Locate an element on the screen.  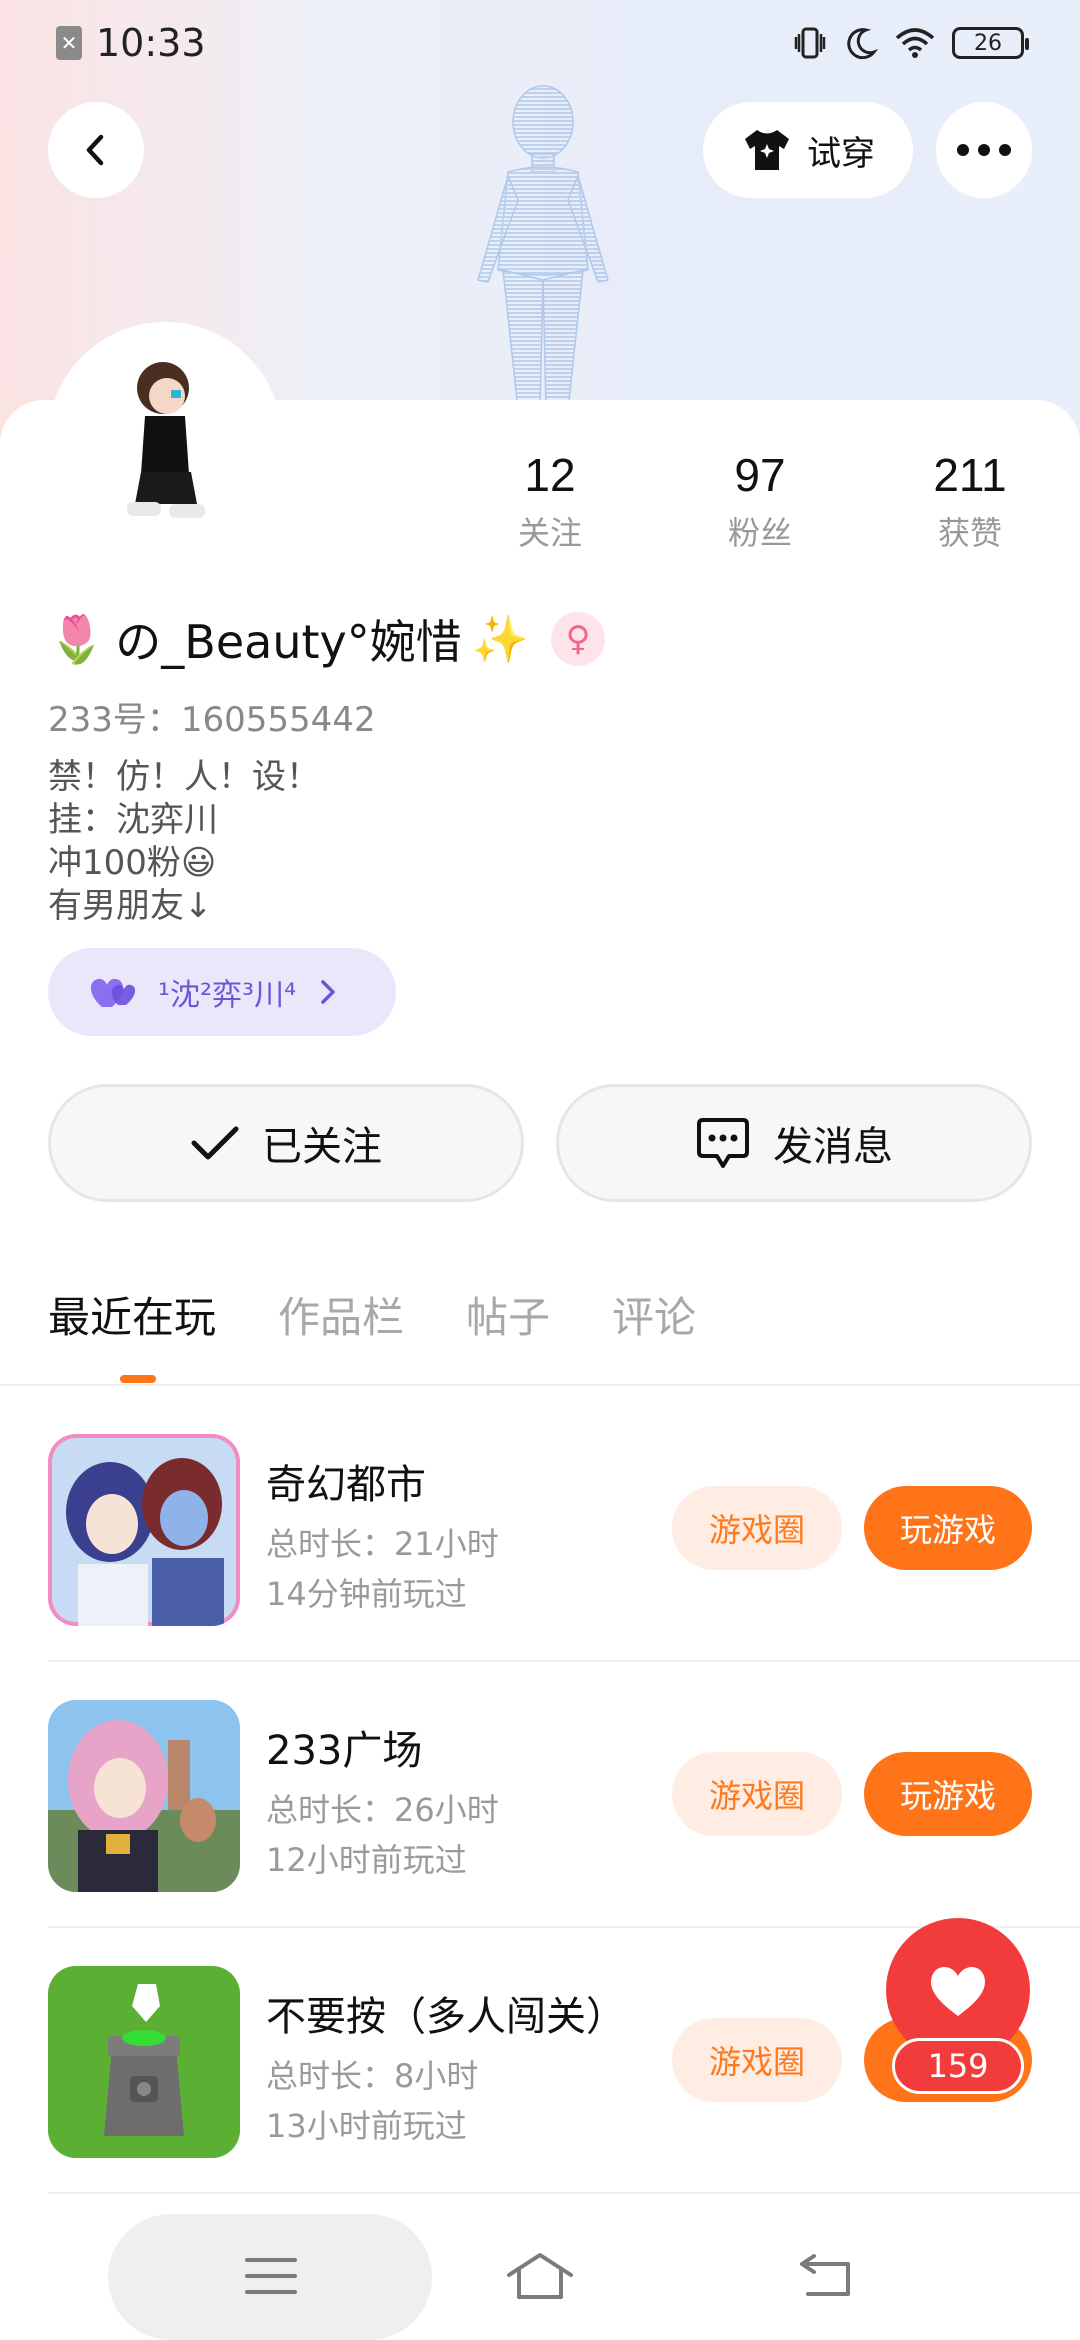
return-icon is located at coordinates (825, 2275).